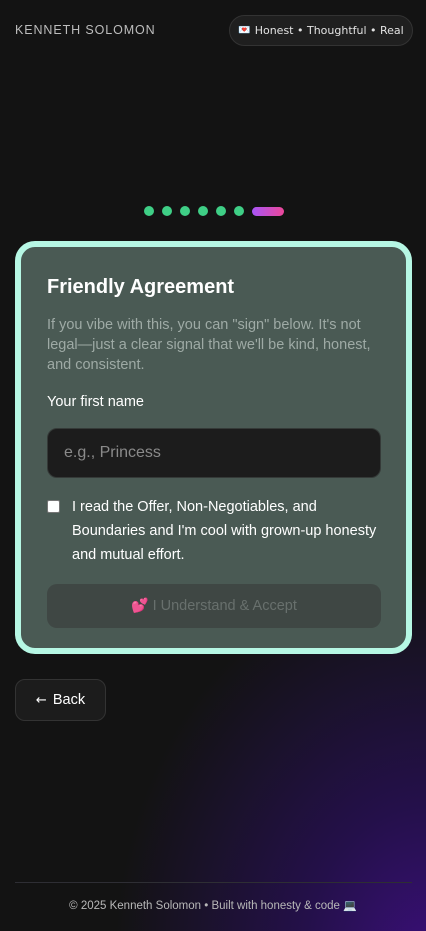 Image resolution: width=426 pixels, height=931 pixels. What do you see at coordinates (53, 506) in the screenshot?
I see `agreement-checkbox` at bounding box center [53, 506].